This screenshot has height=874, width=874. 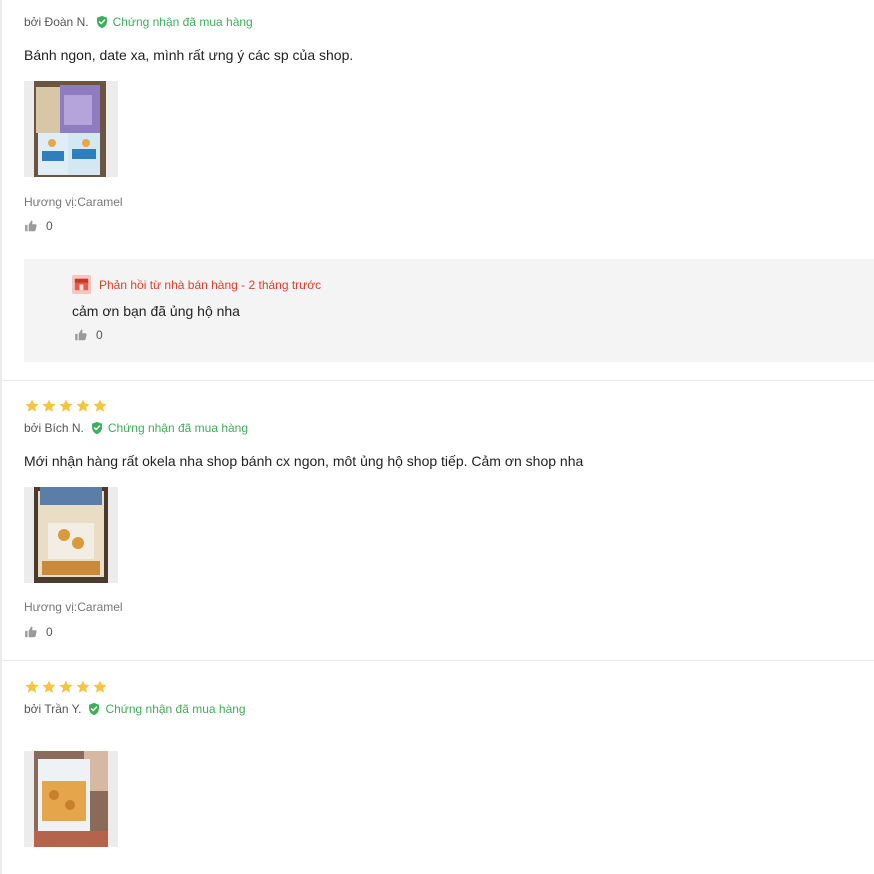 I want to click on reply-text: cảm ơn bạn đã ủng hộ nha, so click(x=156, y=311).